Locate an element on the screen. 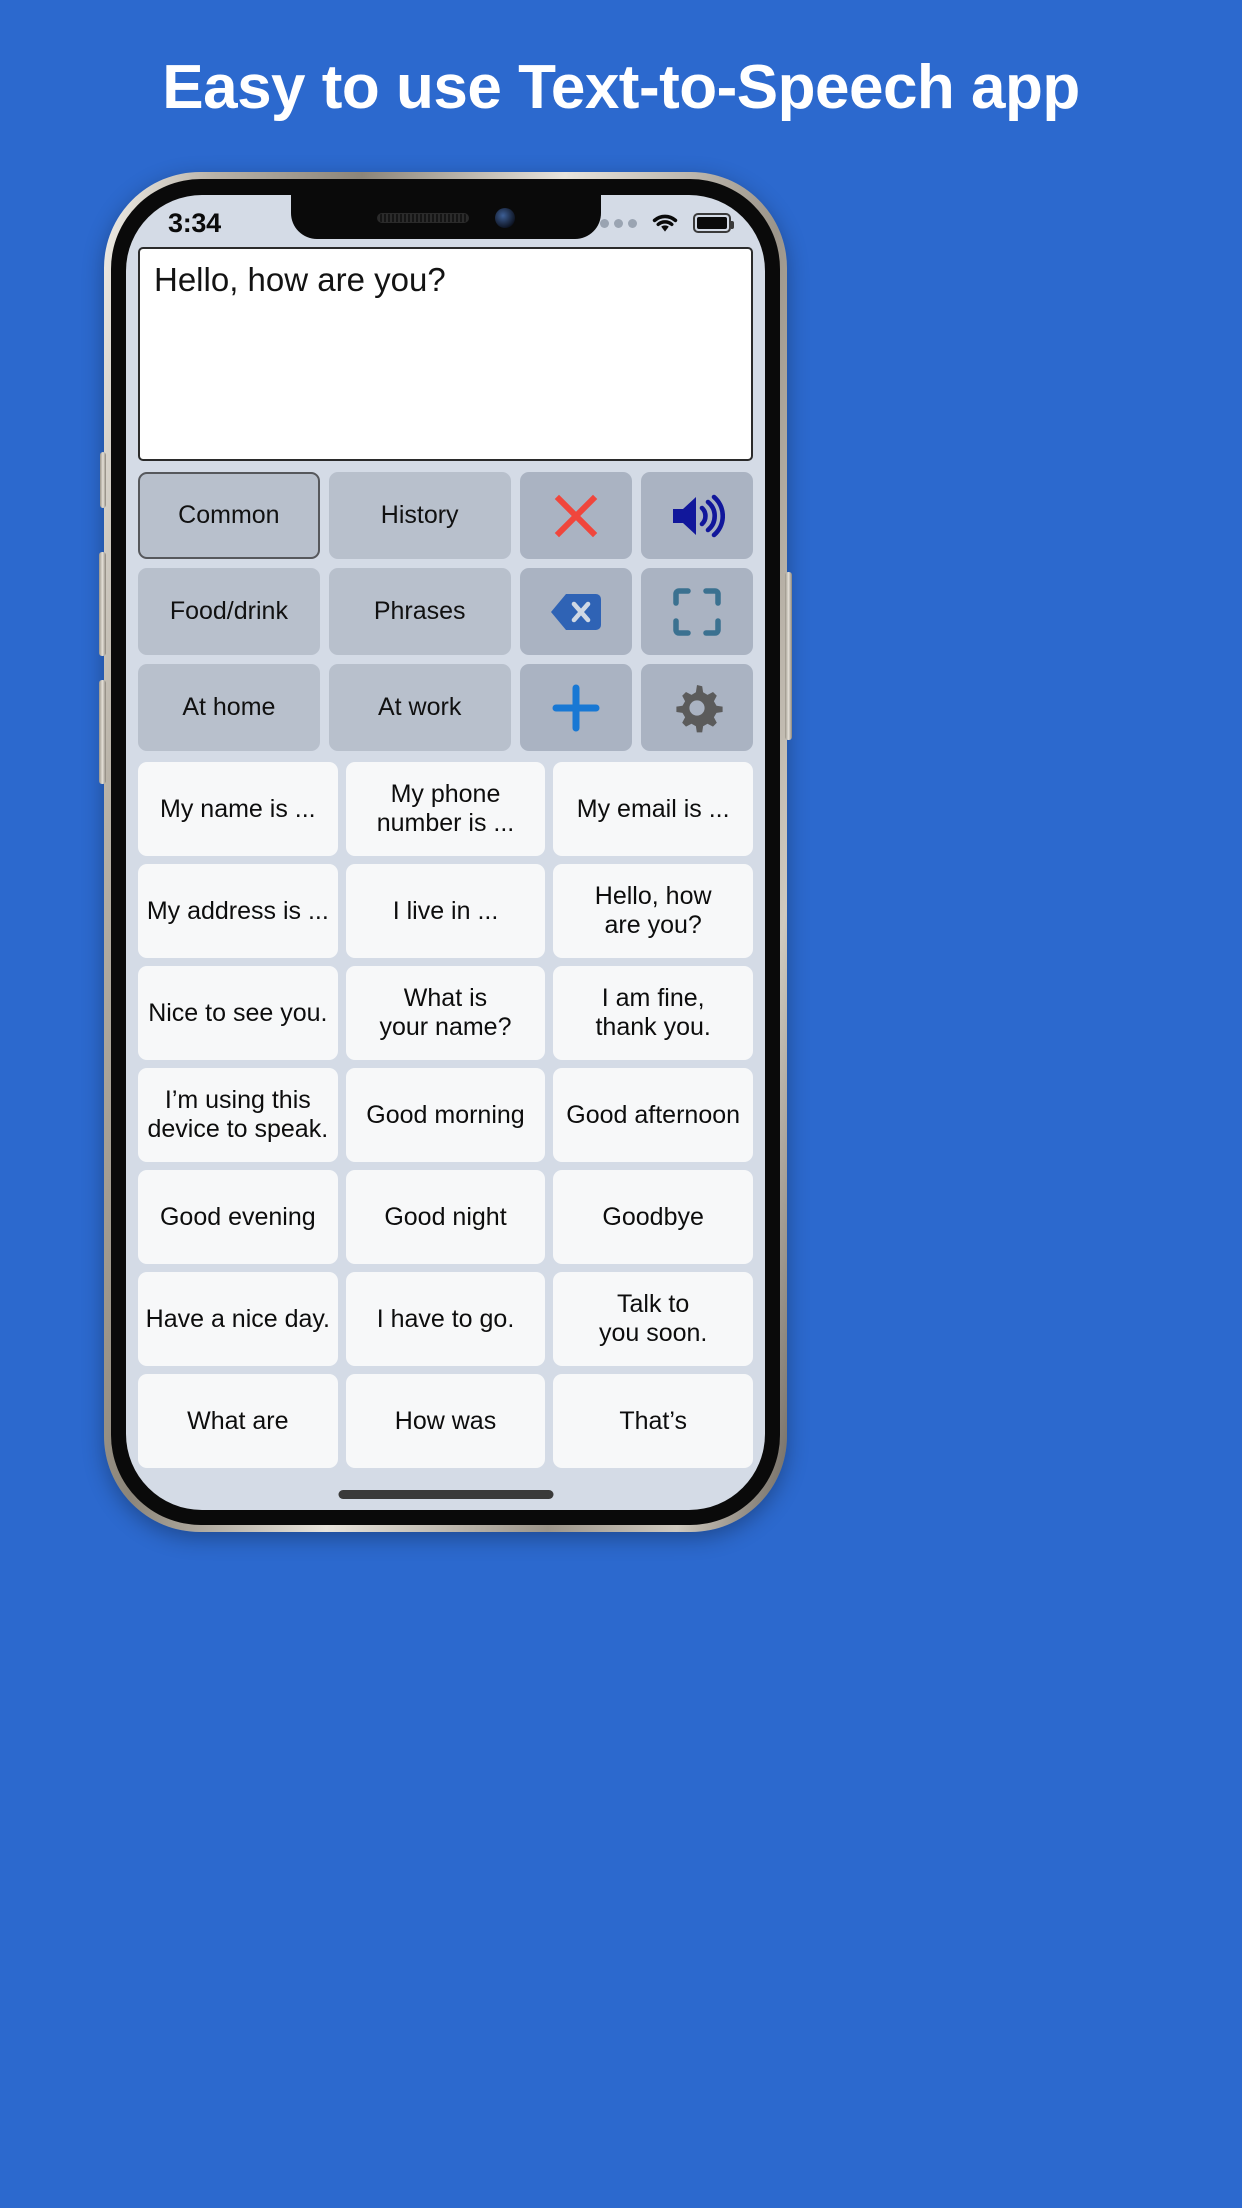  volume-up-button is located at coordinates (102, 604).